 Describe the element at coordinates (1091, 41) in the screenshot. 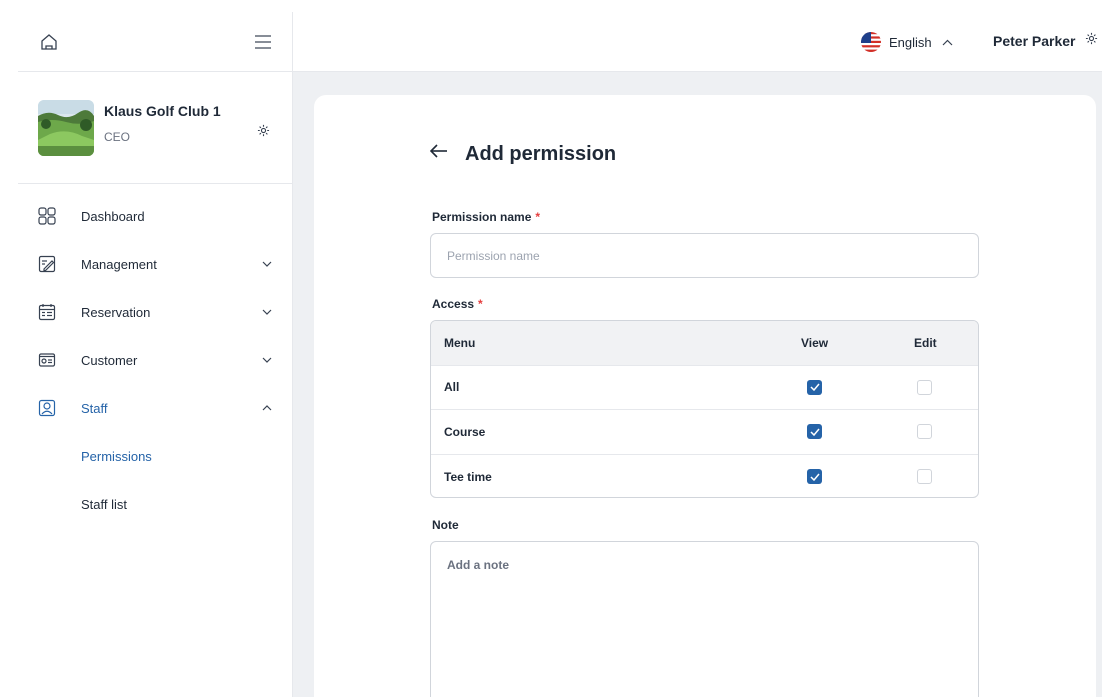

I see `user-settings-gear-icon` at that location.